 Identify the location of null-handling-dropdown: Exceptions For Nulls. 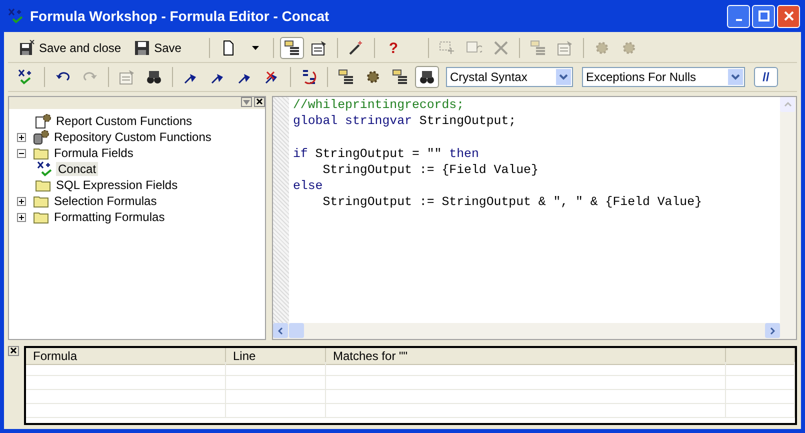
(663, 77).